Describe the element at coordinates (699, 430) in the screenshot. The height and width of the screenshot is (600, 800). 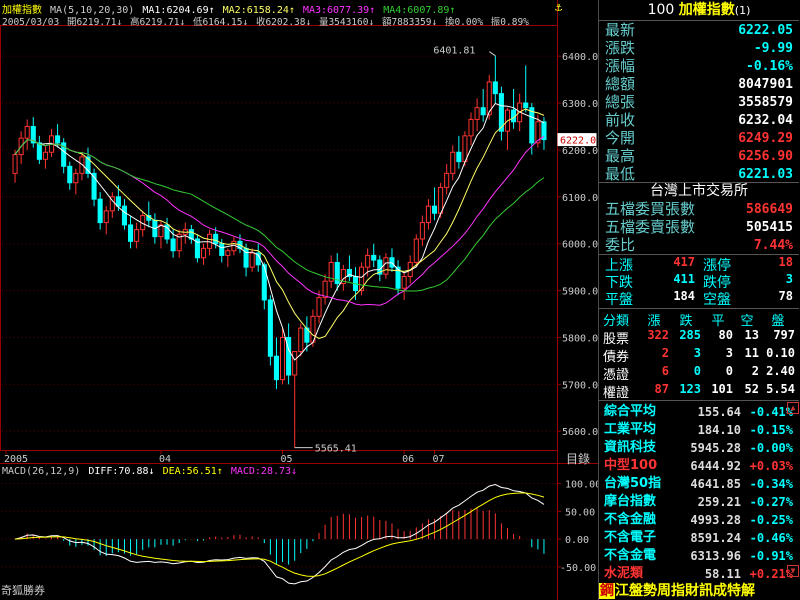
I see `index-row: 工業平均 184.10 -0.15%` at that location.